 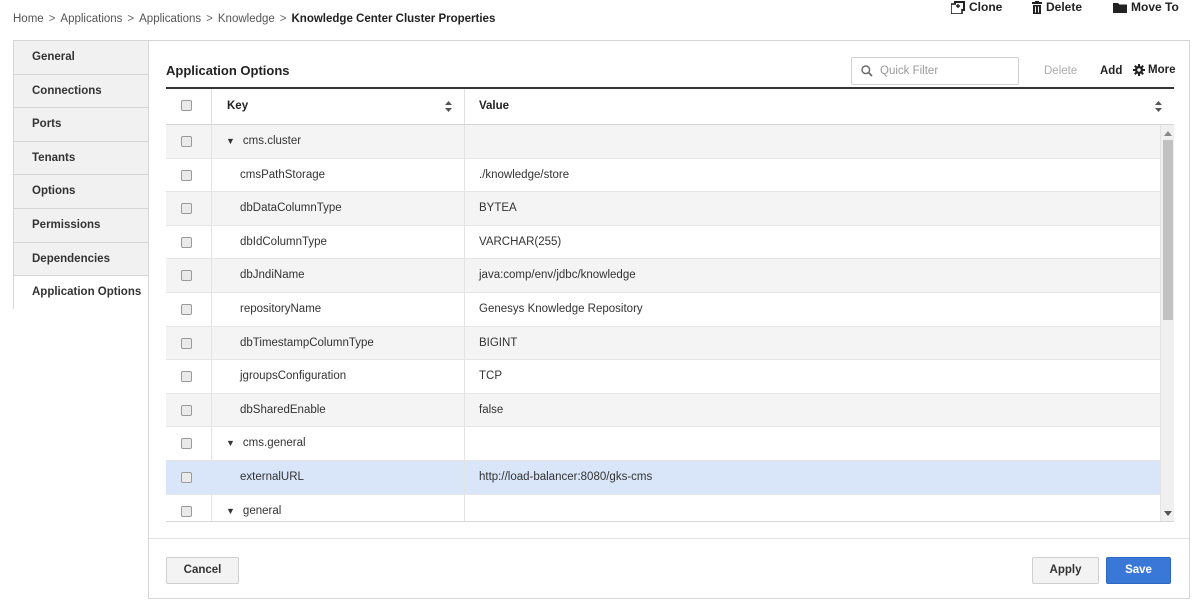 I want to click on sidebar-item-ports: Ports, so click(x=81, y=125).